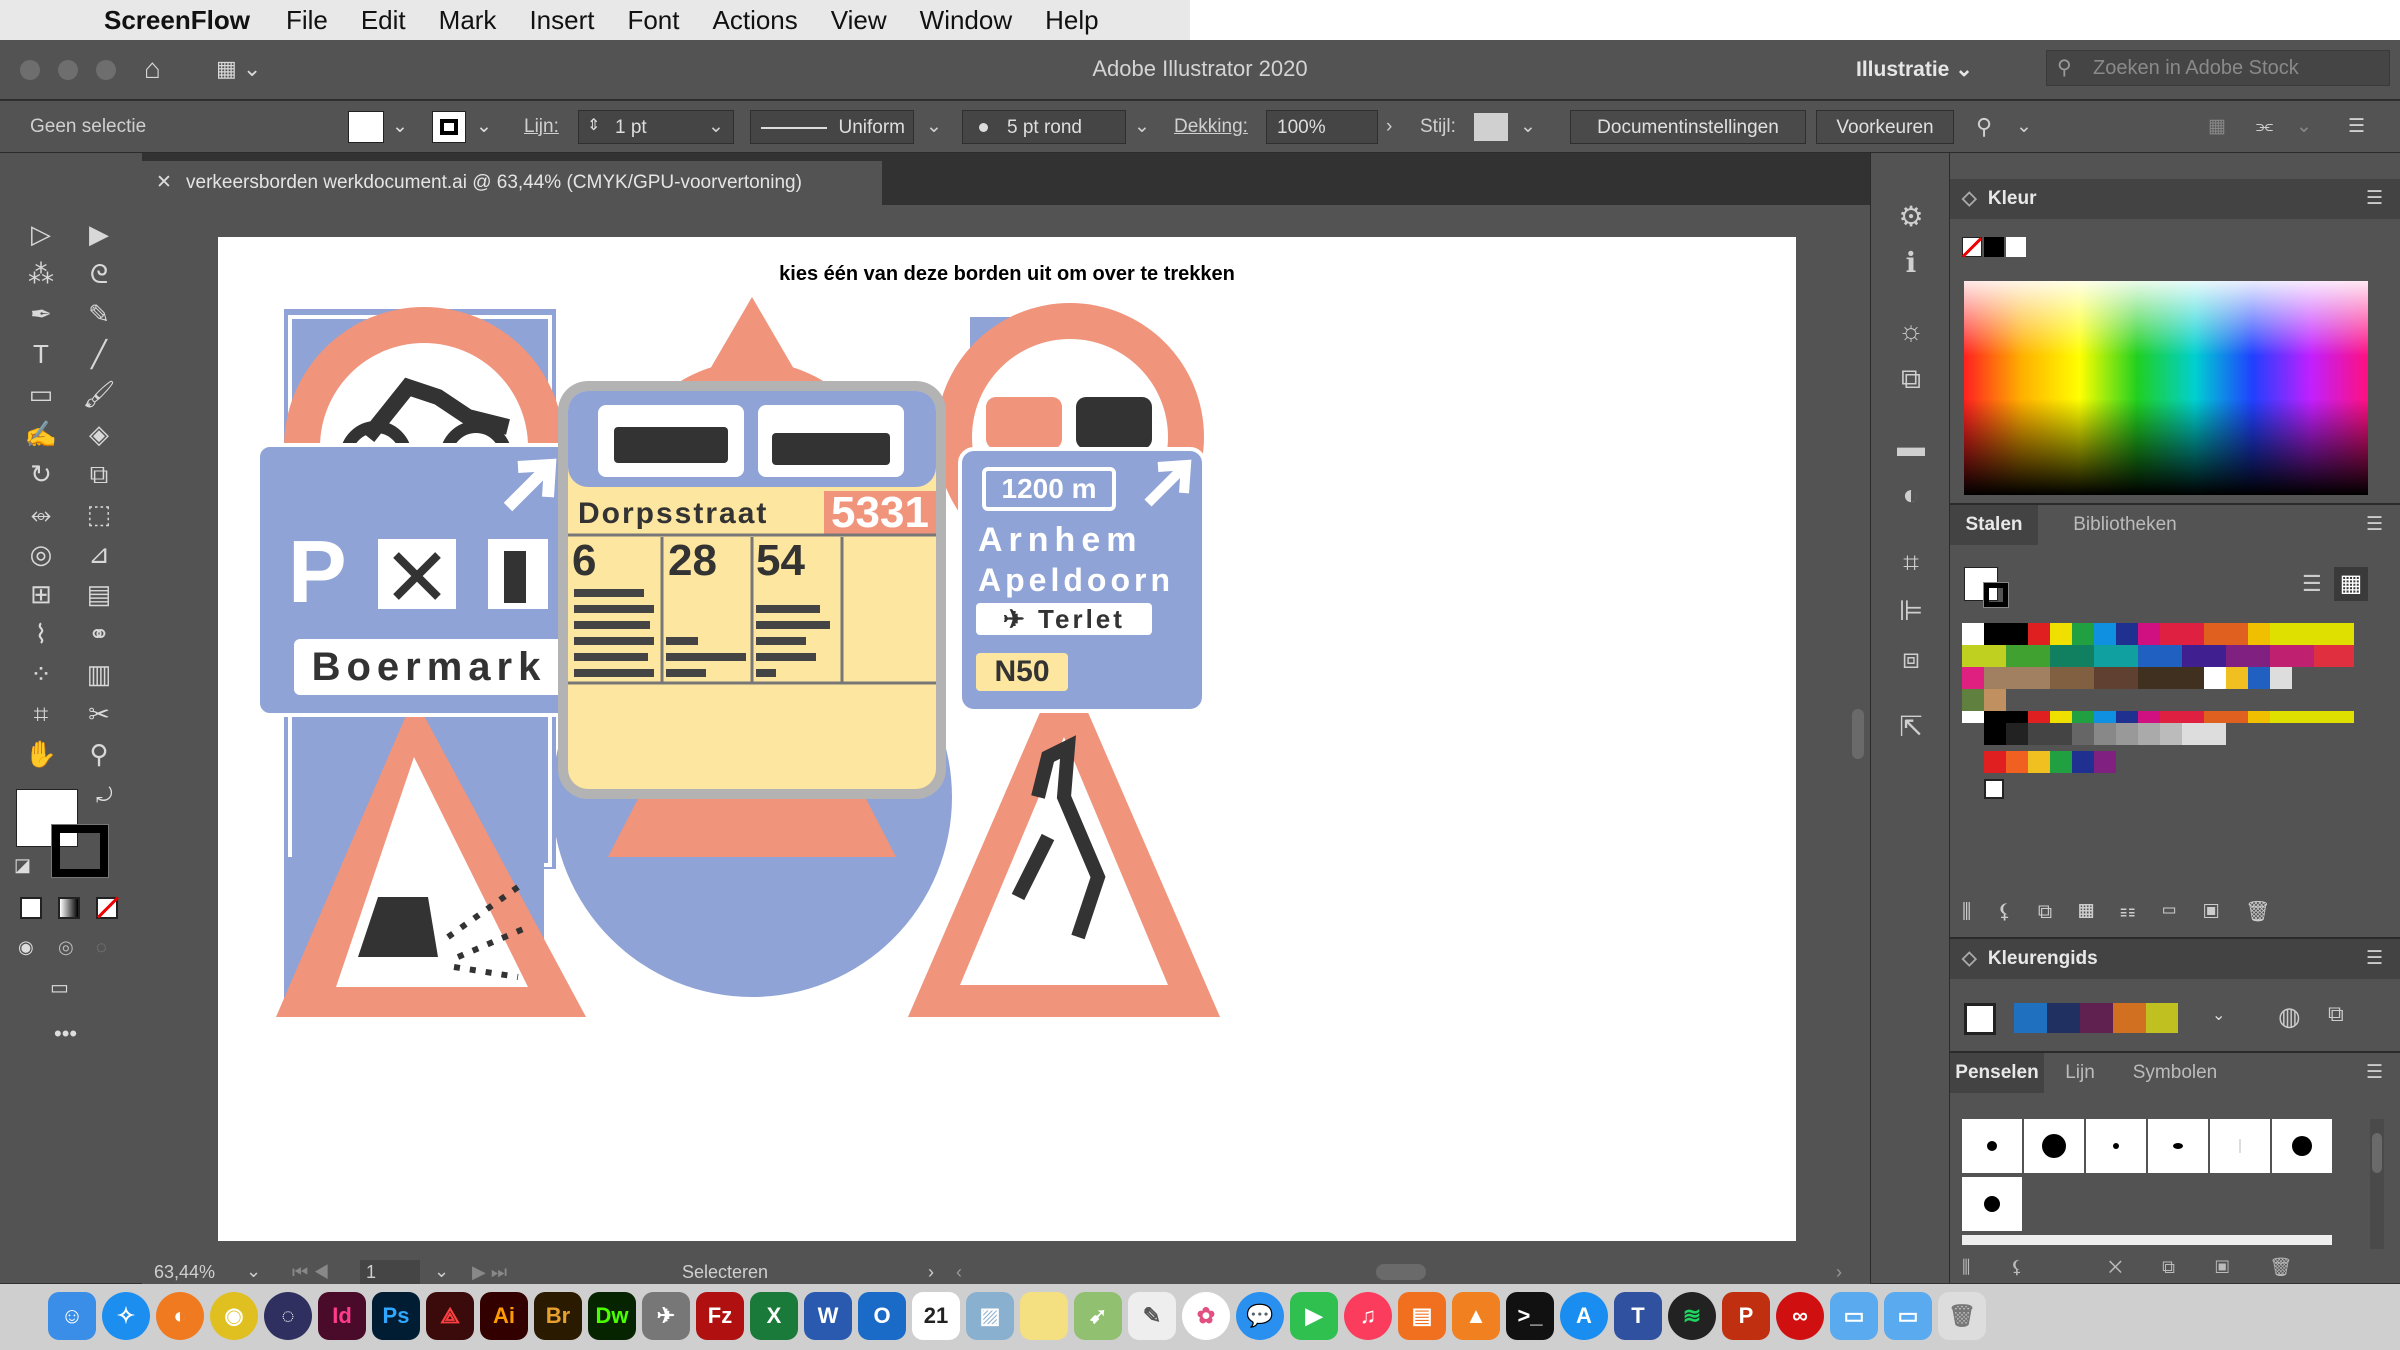  What do you see at coordinates (1911, 611) in the screenshot?
I see `align-panel-icon: ⊫` at bounding box center [1911, 611].